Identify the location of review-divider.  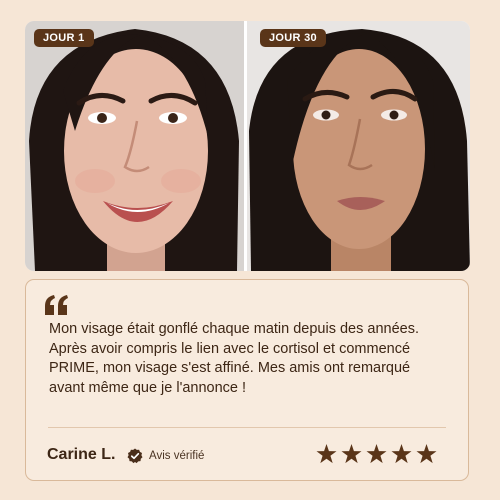
(247, 427).